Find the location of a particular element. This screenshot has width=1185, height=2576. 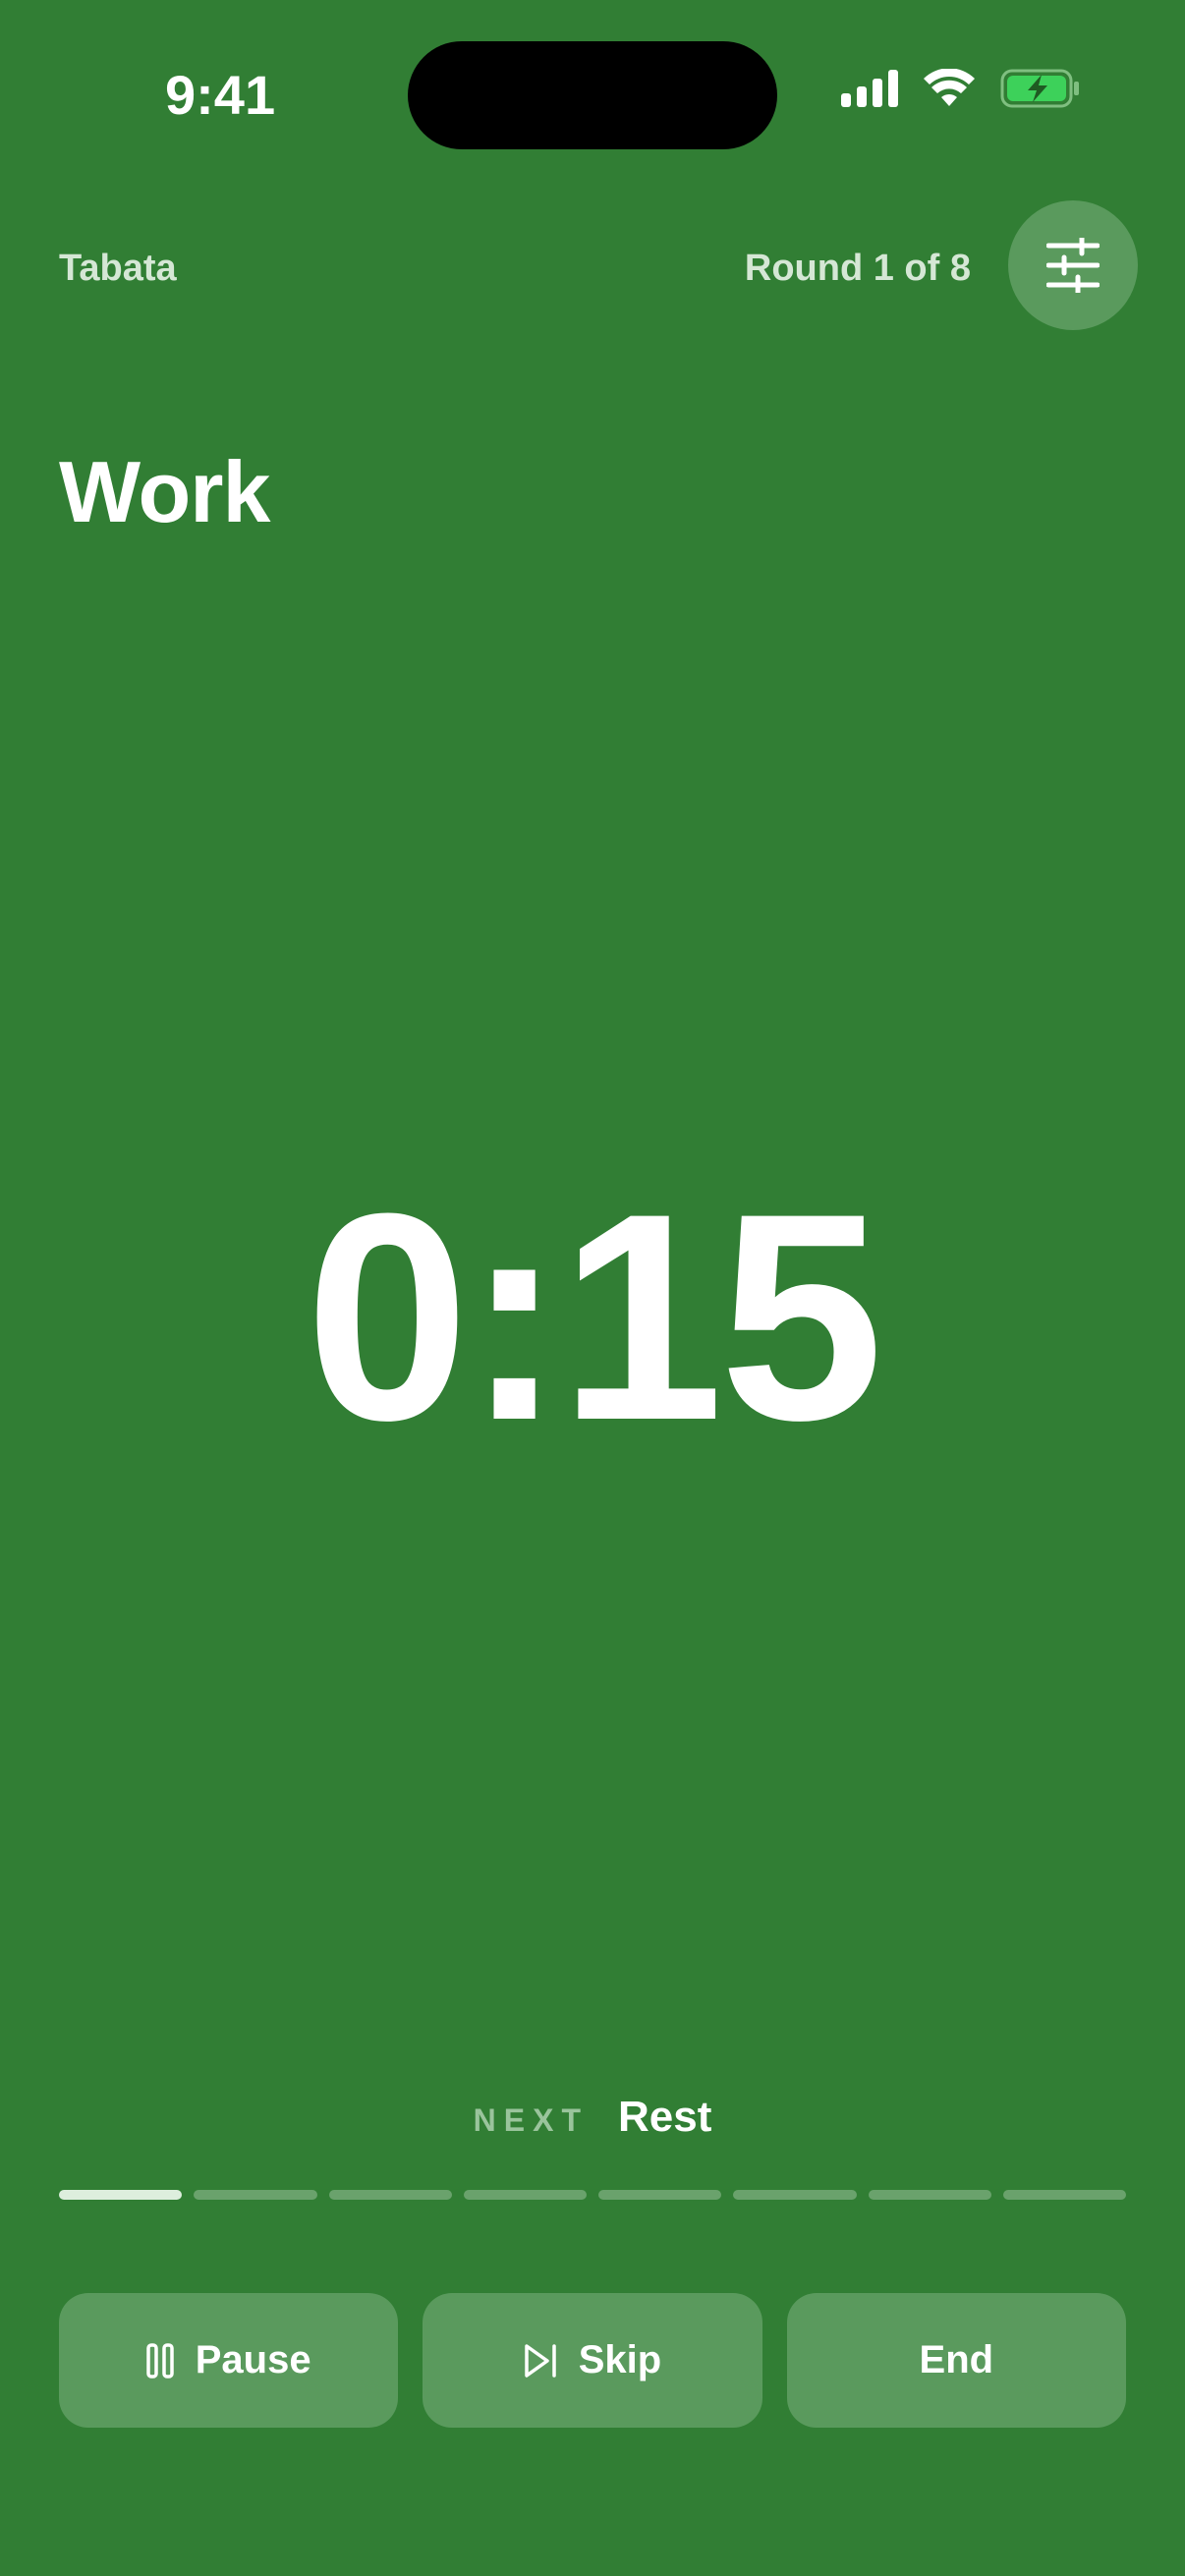

status-bar-icons is located at coordinates (961, 88).